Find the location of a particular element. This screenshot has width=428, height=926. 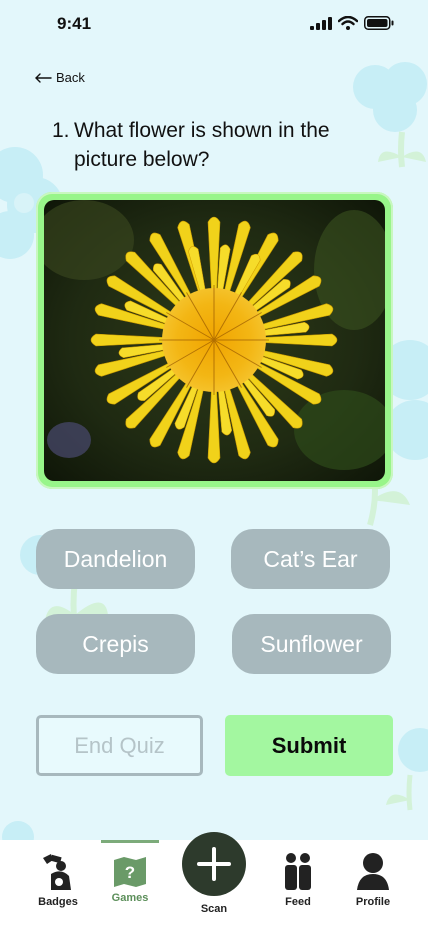

plus-icon is located at coordinates (214, 864).